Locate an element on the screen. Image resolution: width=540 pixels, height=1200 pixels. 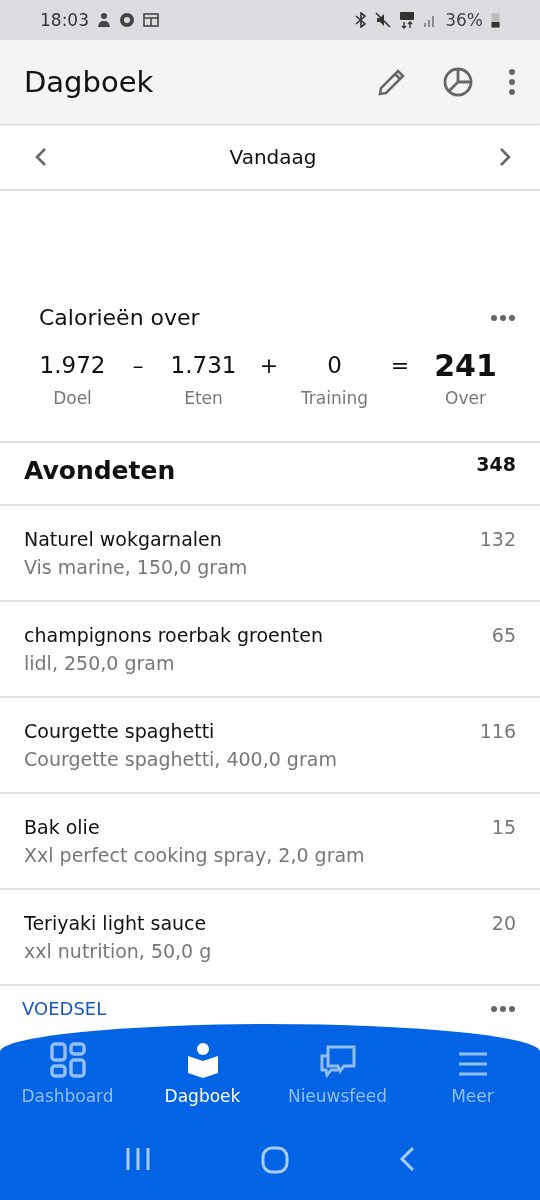
mute-icon is located at coordinates (383, 20).